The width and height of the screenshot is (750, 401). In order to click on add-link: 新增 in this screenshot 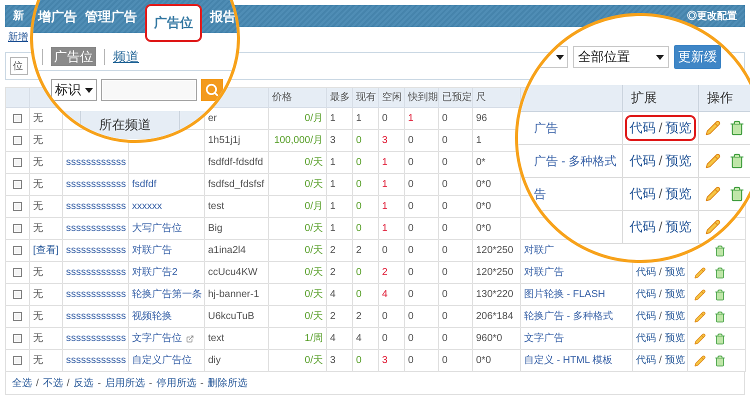, I will do `click(18, 37)`.